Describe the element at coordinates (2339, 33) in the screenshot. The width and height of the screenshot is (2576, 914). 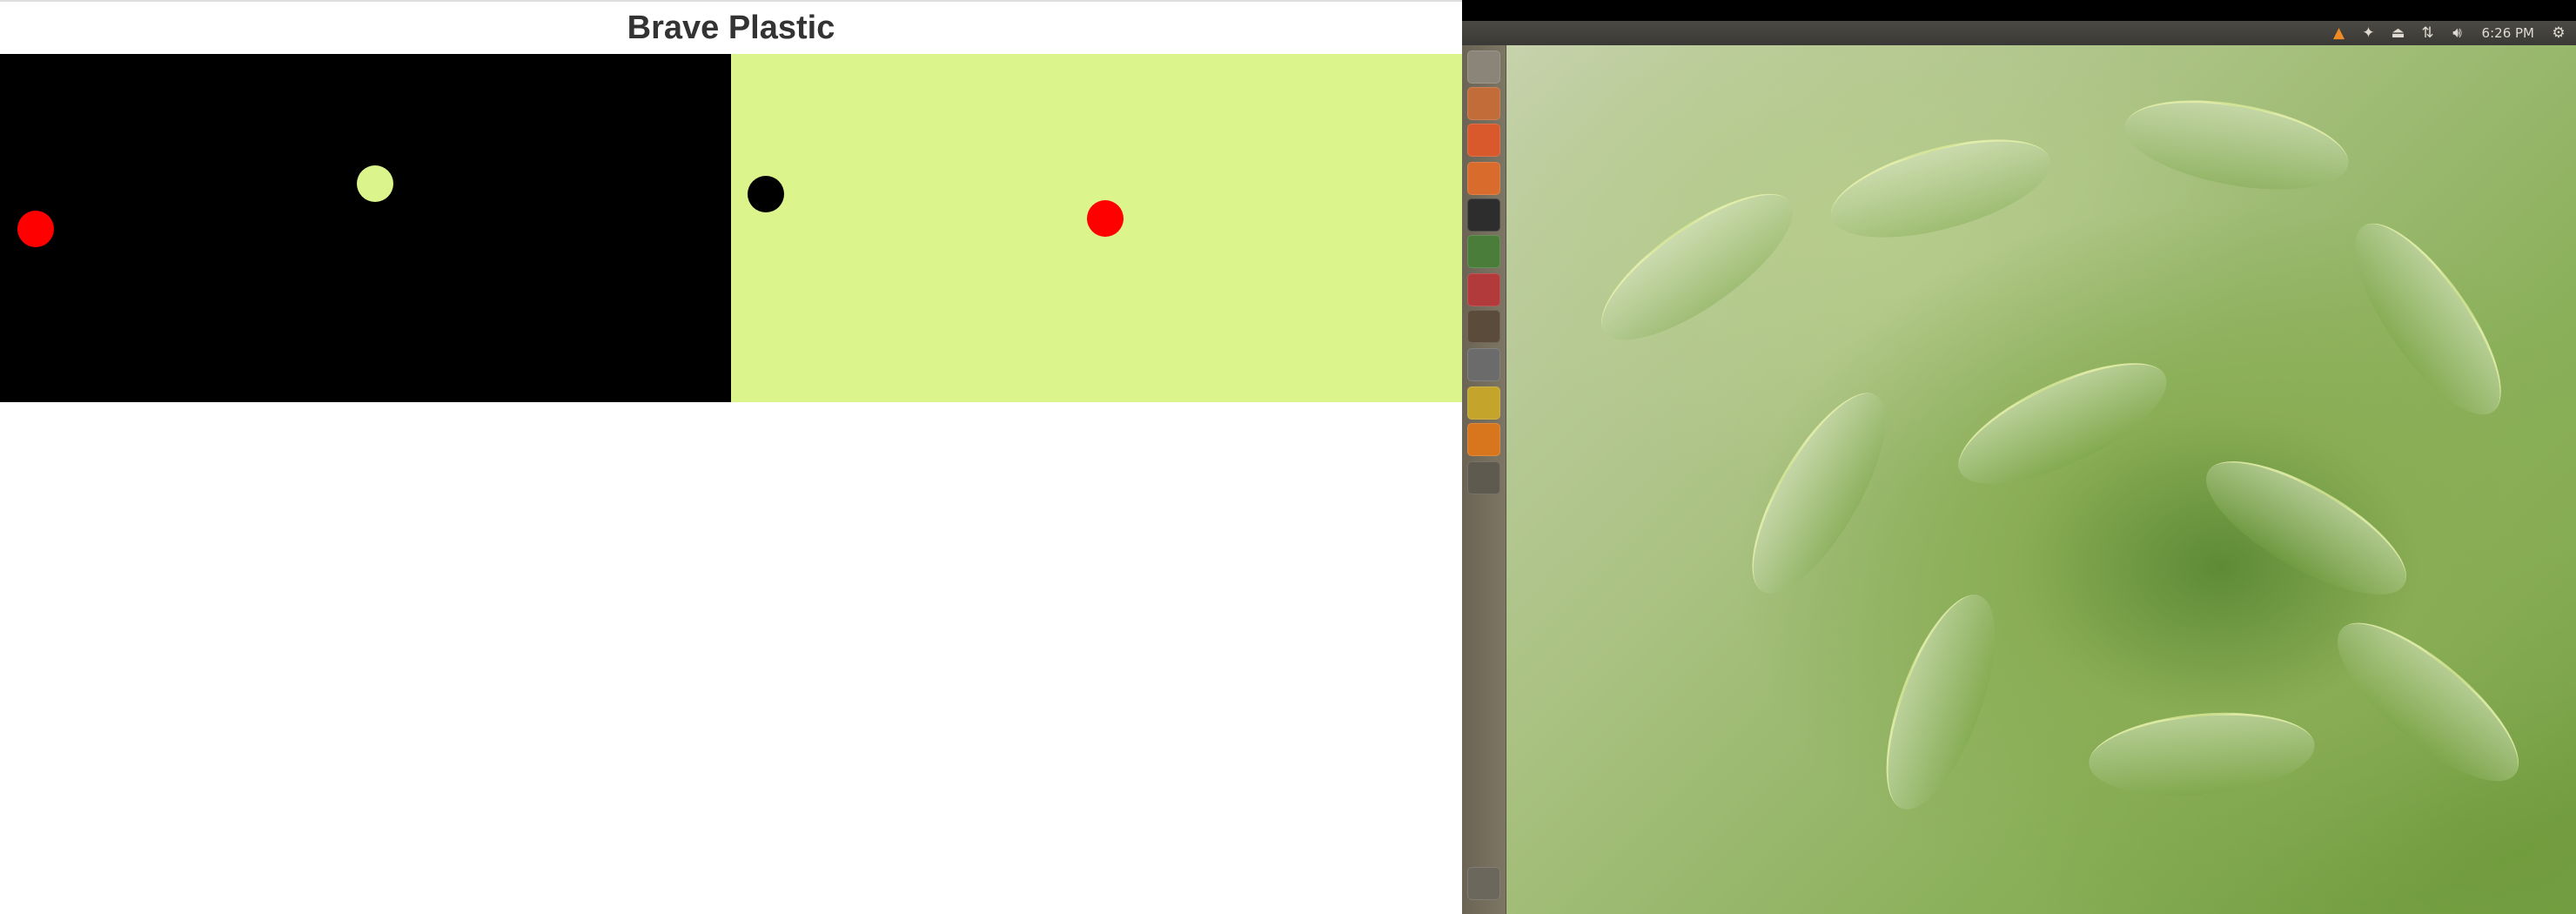
I see `vlc-icon: ▲` at that location.